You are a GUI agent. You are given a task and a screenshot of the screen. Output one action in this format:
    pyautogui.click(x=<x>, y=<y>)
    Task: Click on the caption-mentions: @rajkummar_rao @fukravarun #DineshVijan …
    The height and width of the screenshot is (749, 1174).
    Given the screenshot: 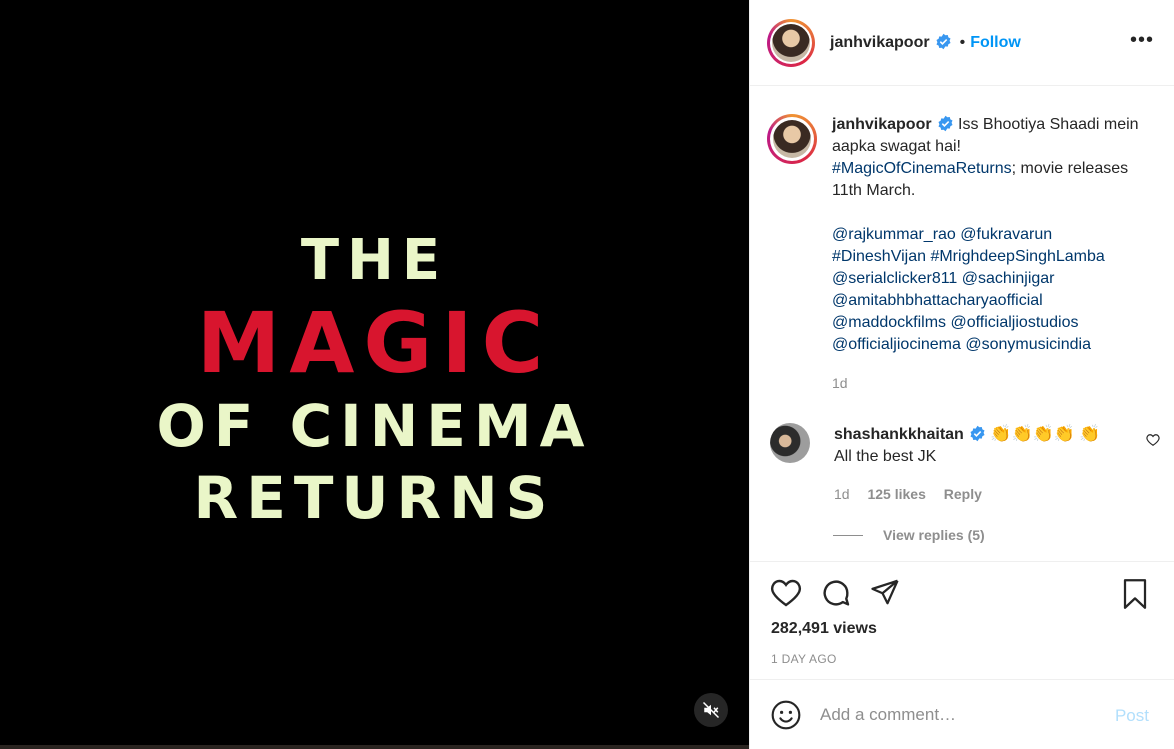 What is the action you would take?
    pyautogui.click(x=987, y=290)
    